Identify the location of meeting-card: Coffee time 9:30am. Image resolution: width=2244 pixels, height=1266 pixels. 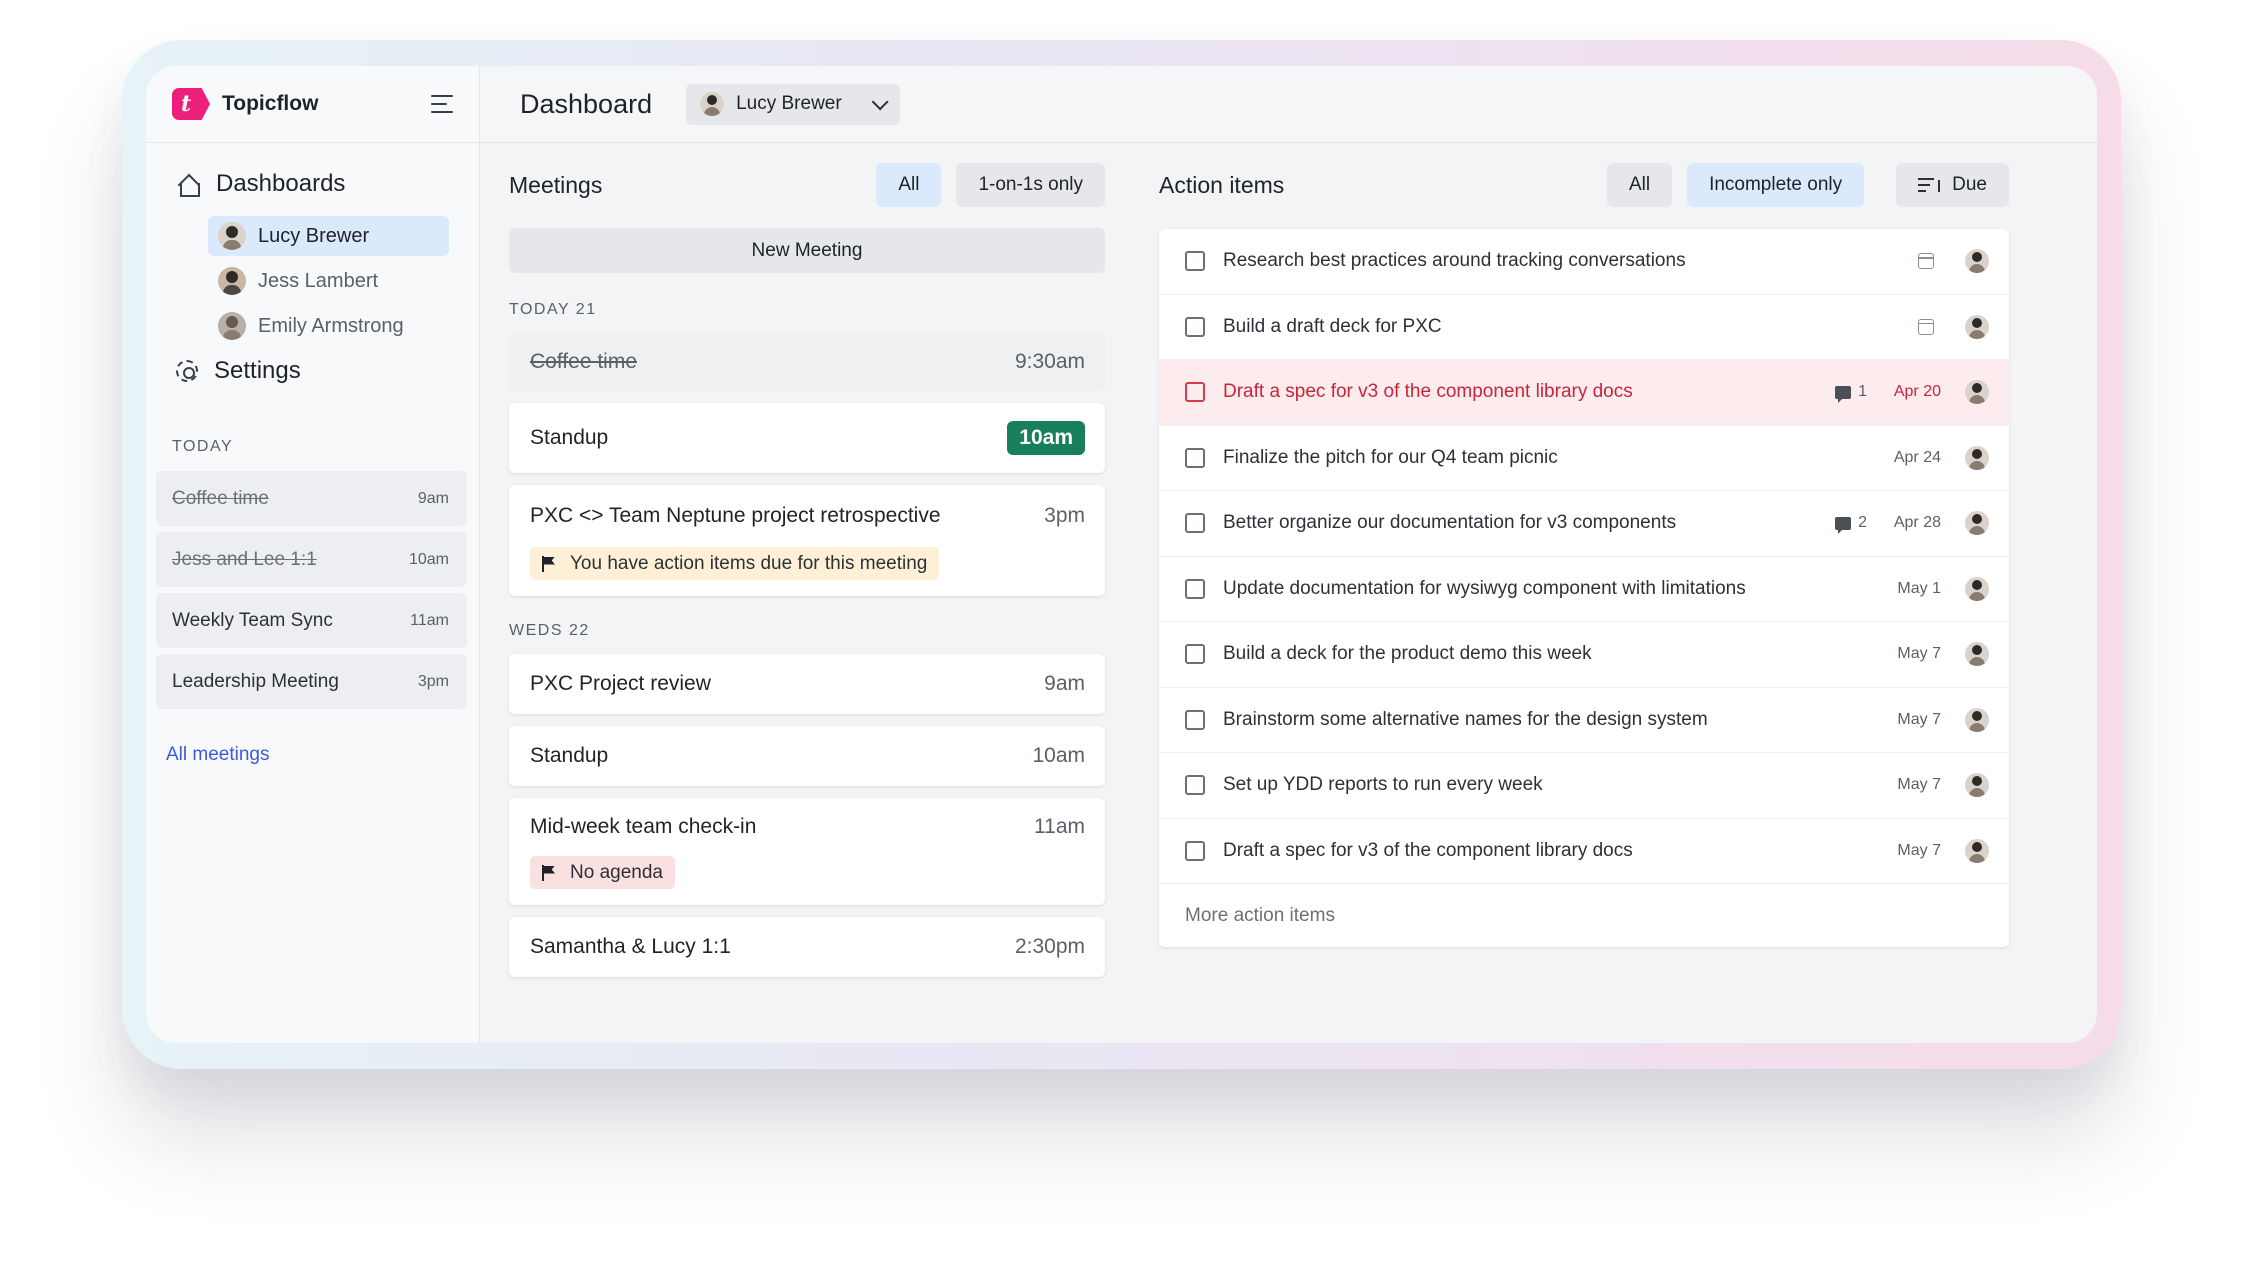
(807, 362).